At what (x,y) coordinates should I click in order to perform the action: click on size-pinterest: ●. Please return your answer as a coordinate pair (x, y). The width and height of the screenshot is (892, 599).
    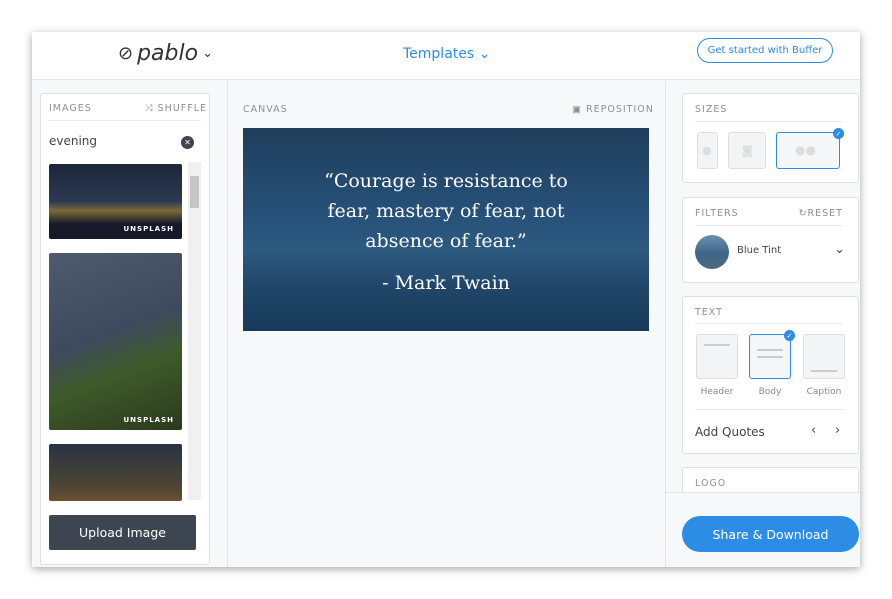
    Looking at the image, I should click on (707, 150).